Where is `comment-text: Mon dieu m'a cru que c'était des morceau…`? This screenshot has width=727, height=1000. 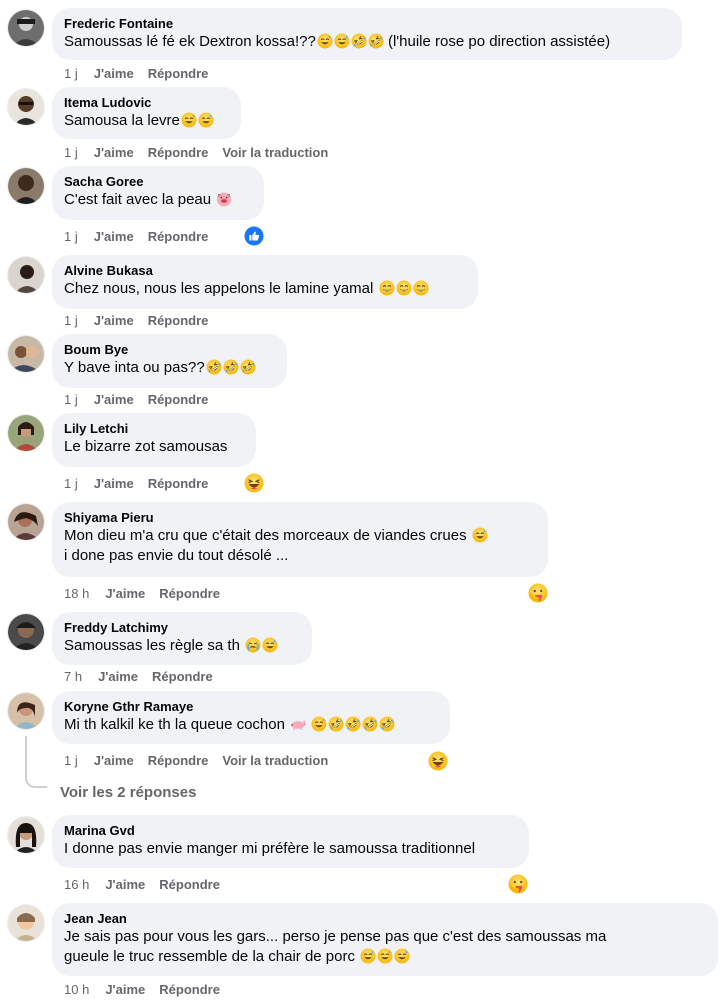 comment-text: Mon dieu m'a cru que c'était des morceau… is located at coordinates (300, 536).